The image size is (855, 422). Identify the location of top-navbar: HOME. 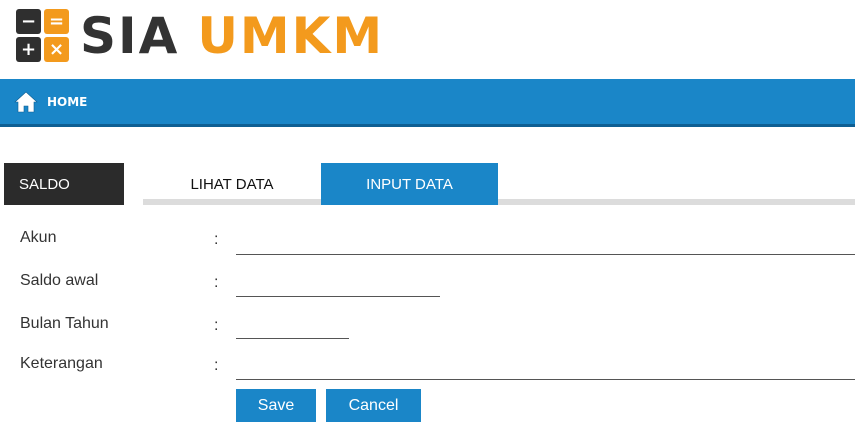
(427, 103).